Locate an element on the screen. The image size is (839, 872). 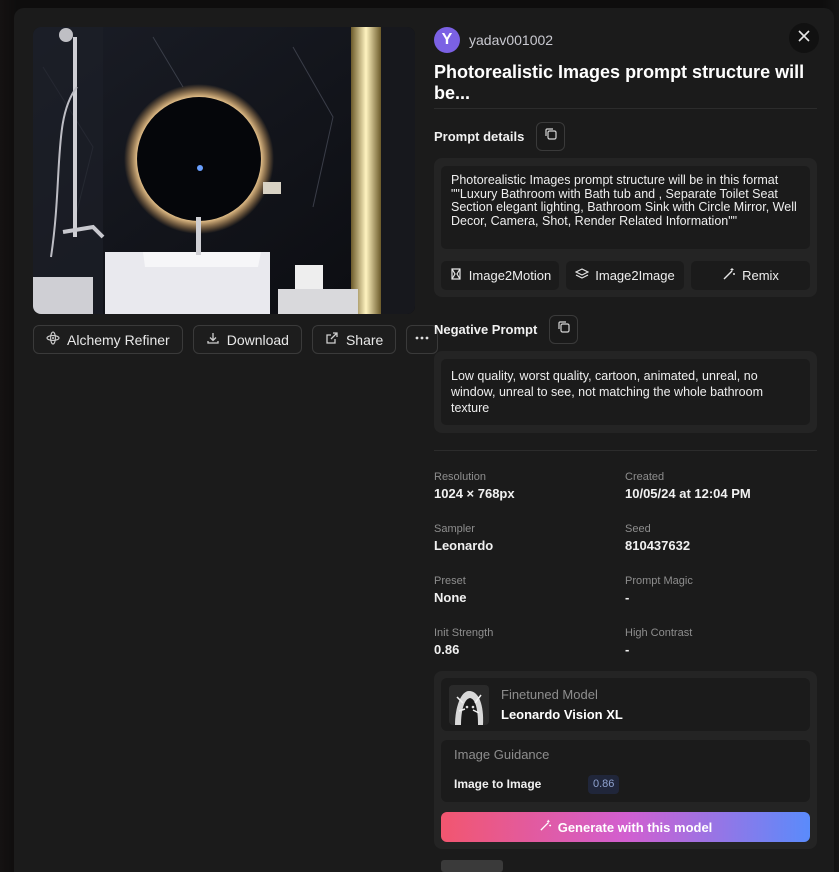
init-strength-value: 0.86 is located at coordinates (447, 649).